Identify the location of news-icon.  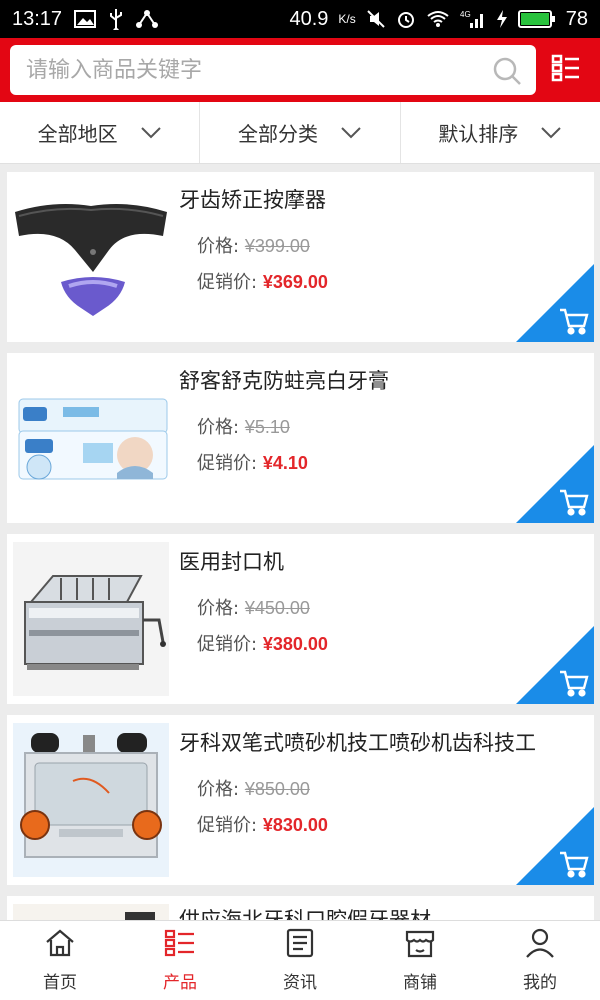
(300, 945).